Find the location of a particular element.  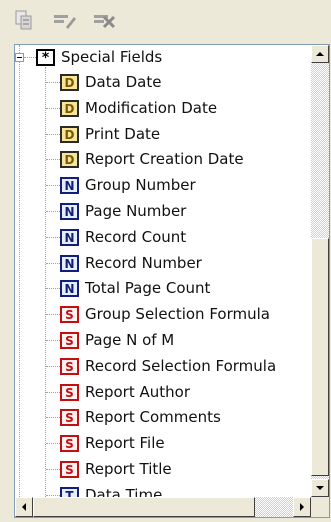

insert-field-icon is located at coordinates (23, 20).